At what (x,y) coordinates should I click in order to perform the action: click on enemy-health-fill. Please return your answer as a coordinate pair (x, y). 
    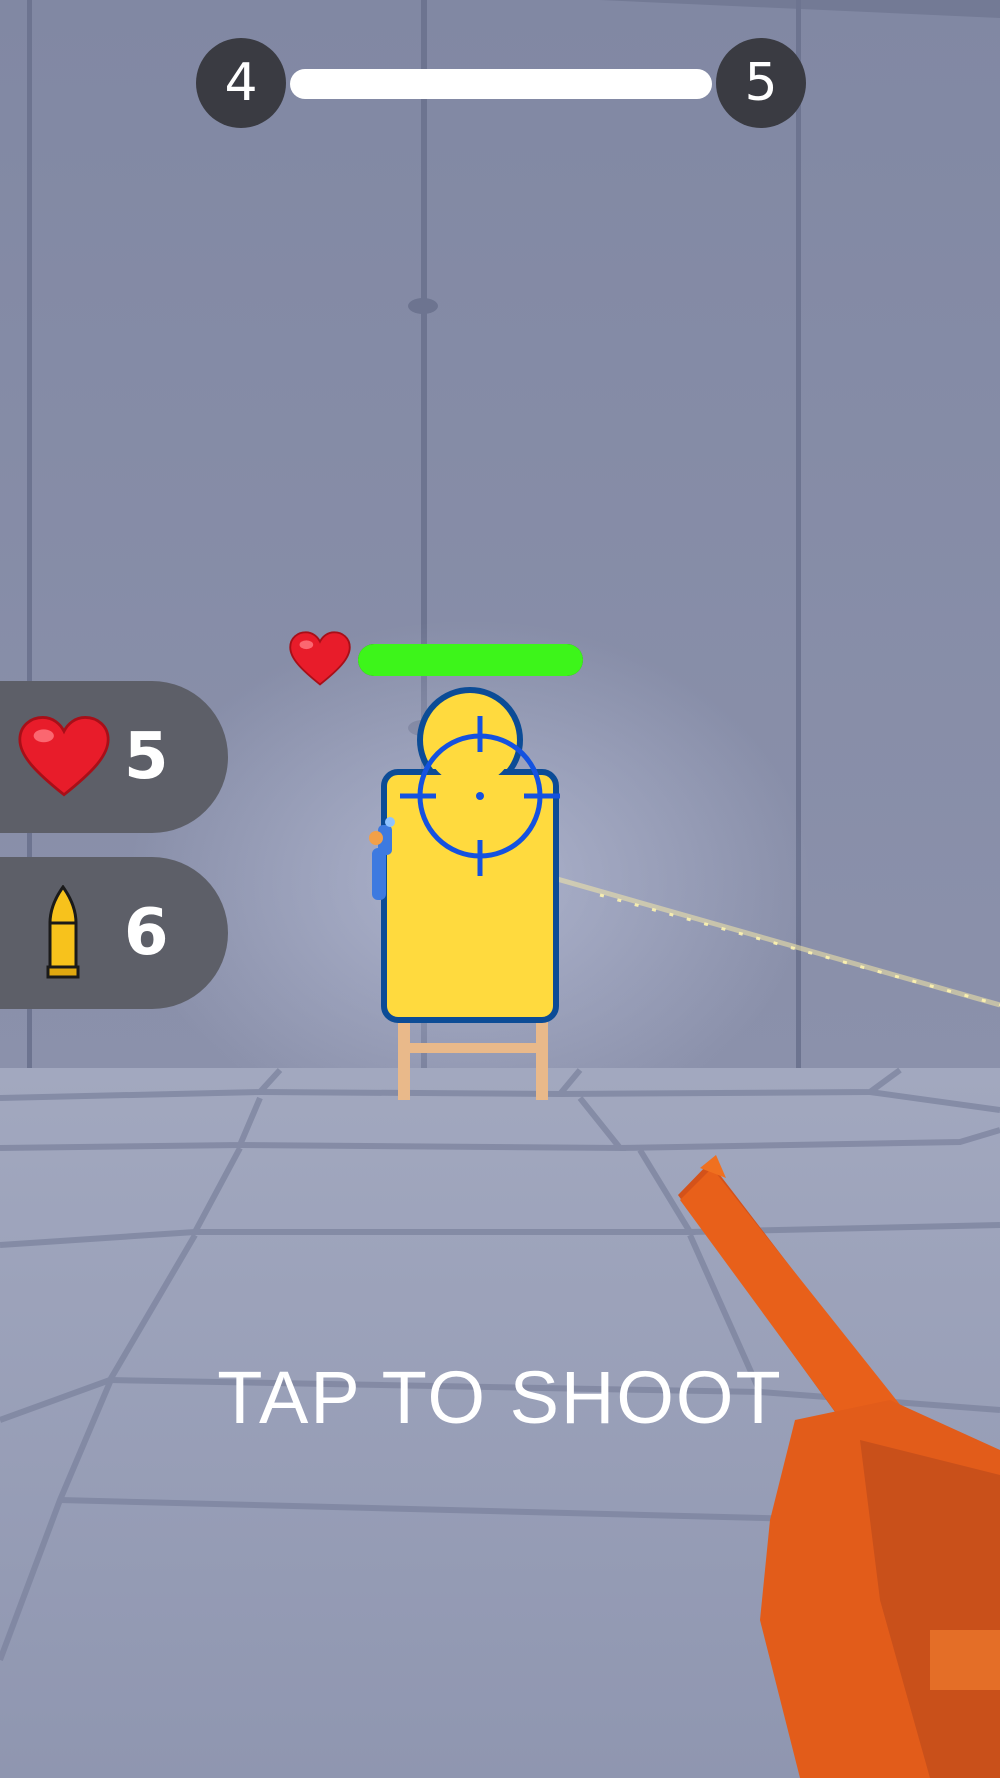
    Looking at the image, I should click on (470, 660).